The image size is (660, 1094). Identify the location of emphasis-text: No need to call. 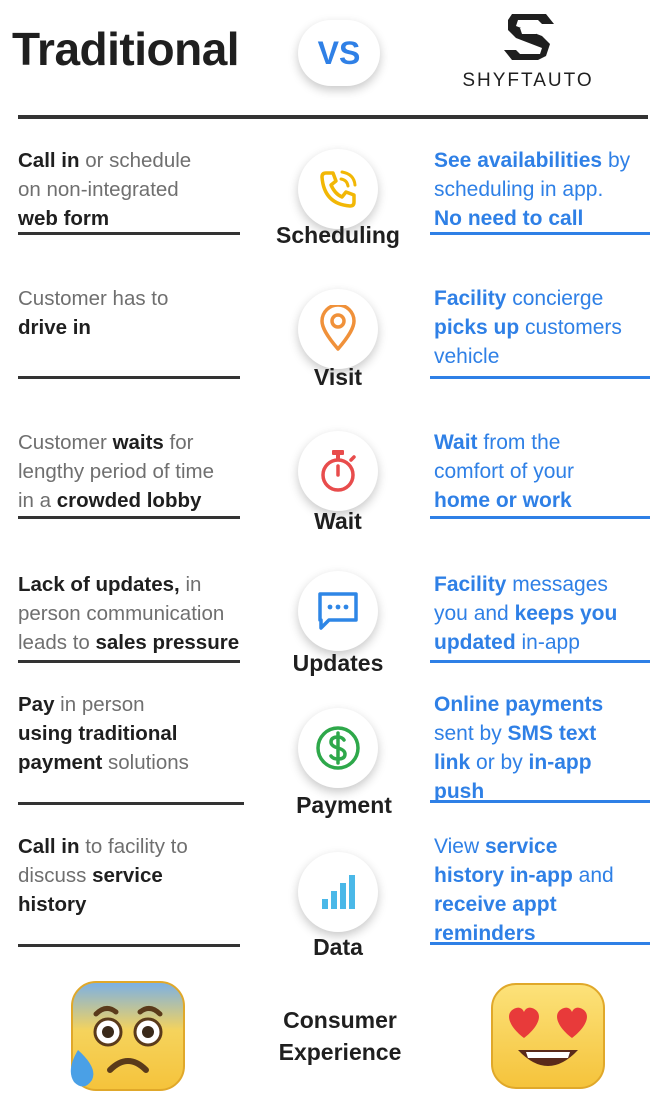
(509, 218).